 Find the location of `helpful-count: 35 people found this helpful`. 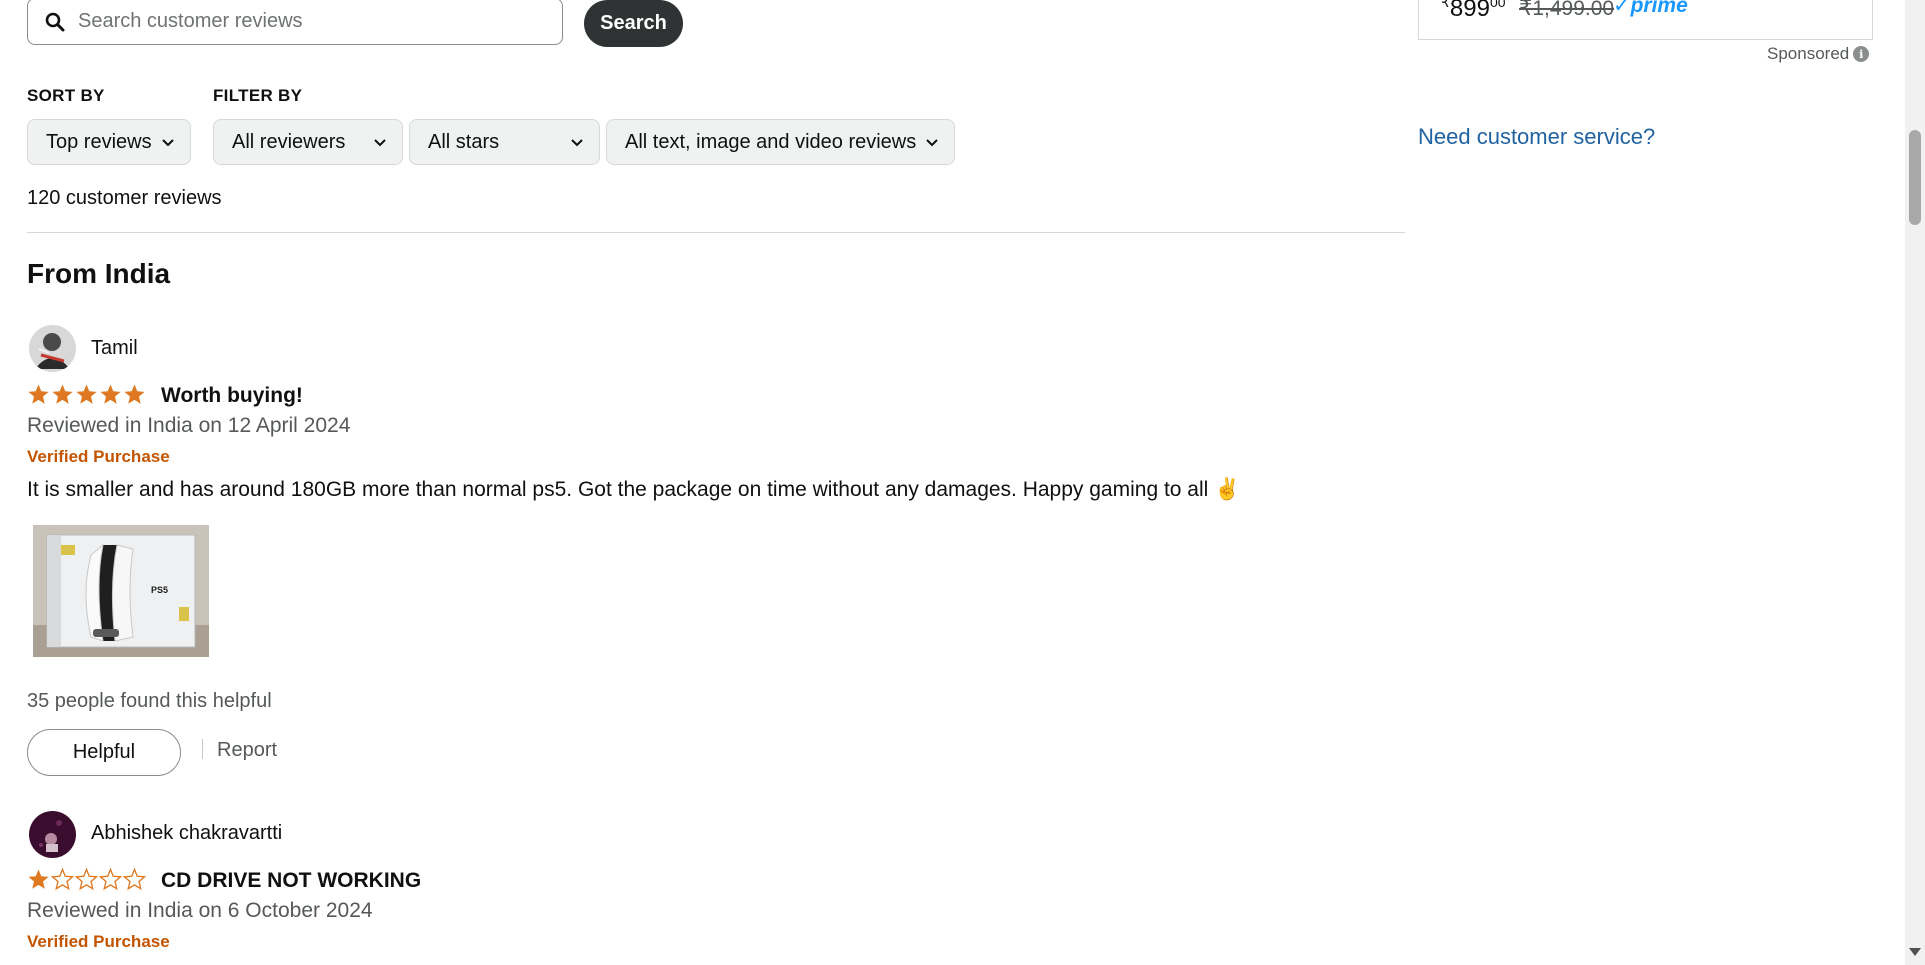

helpful-count: 35 people found this helpful is located at coordinates (149, 701).